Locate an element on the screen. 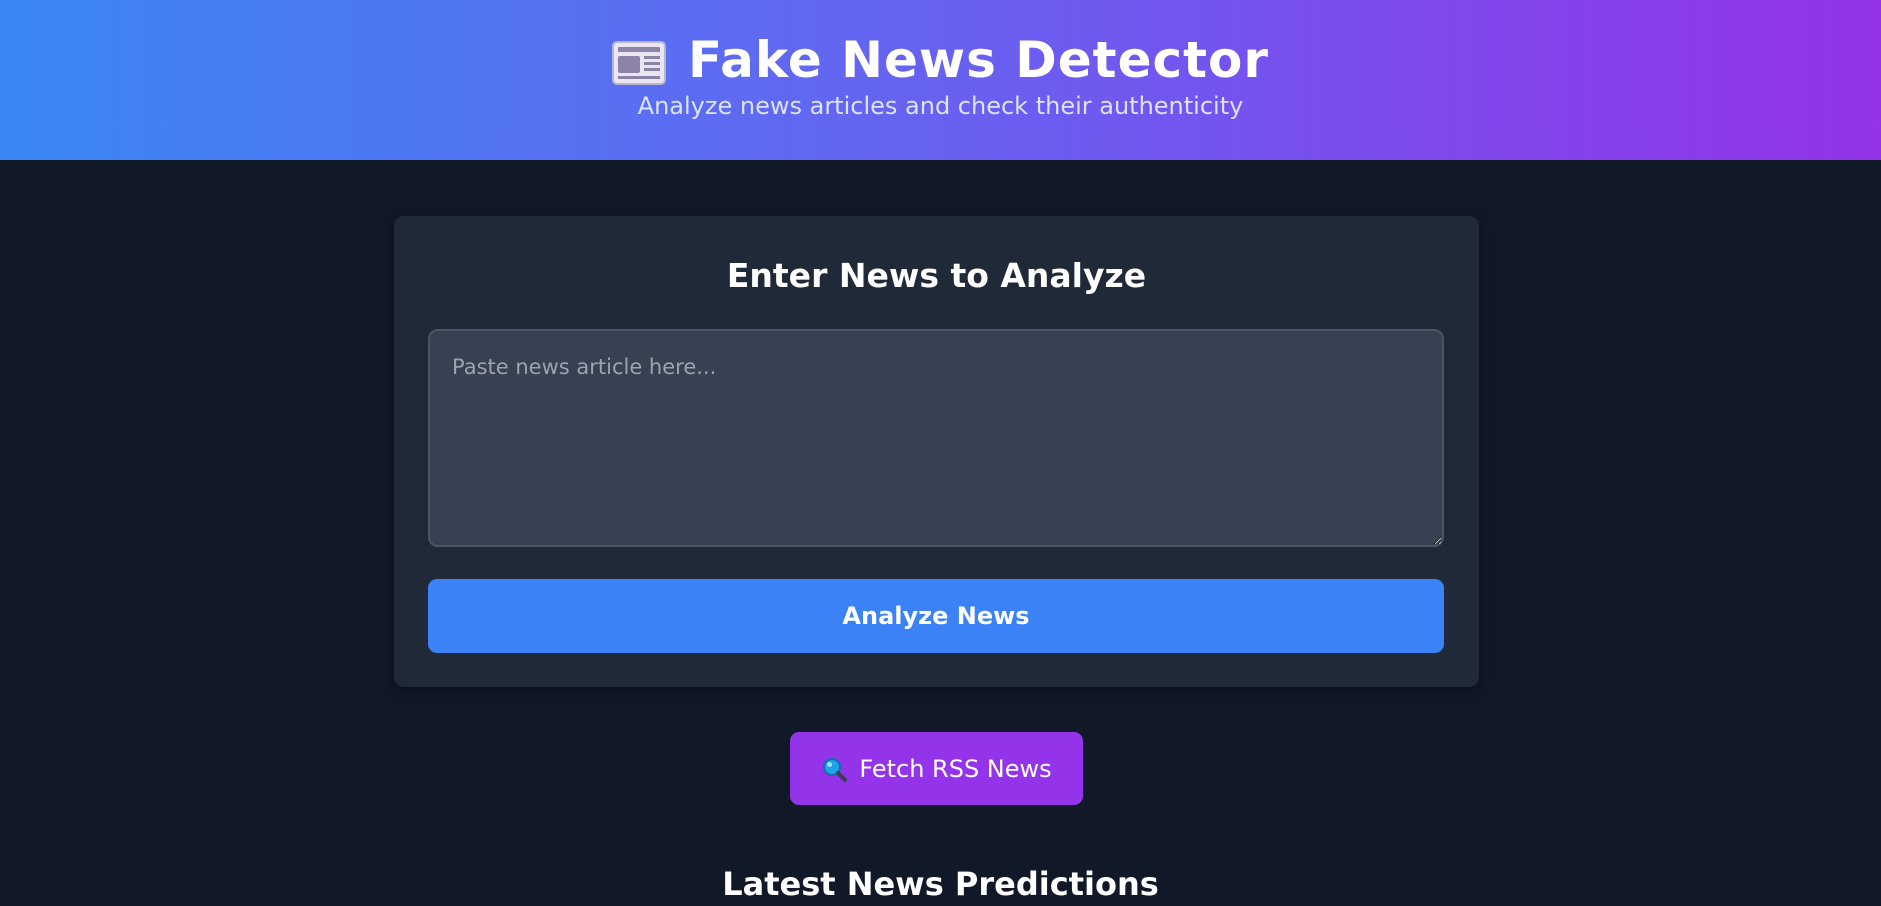  card-title: Enter News to Analyze is located at coordinates (936, 275).